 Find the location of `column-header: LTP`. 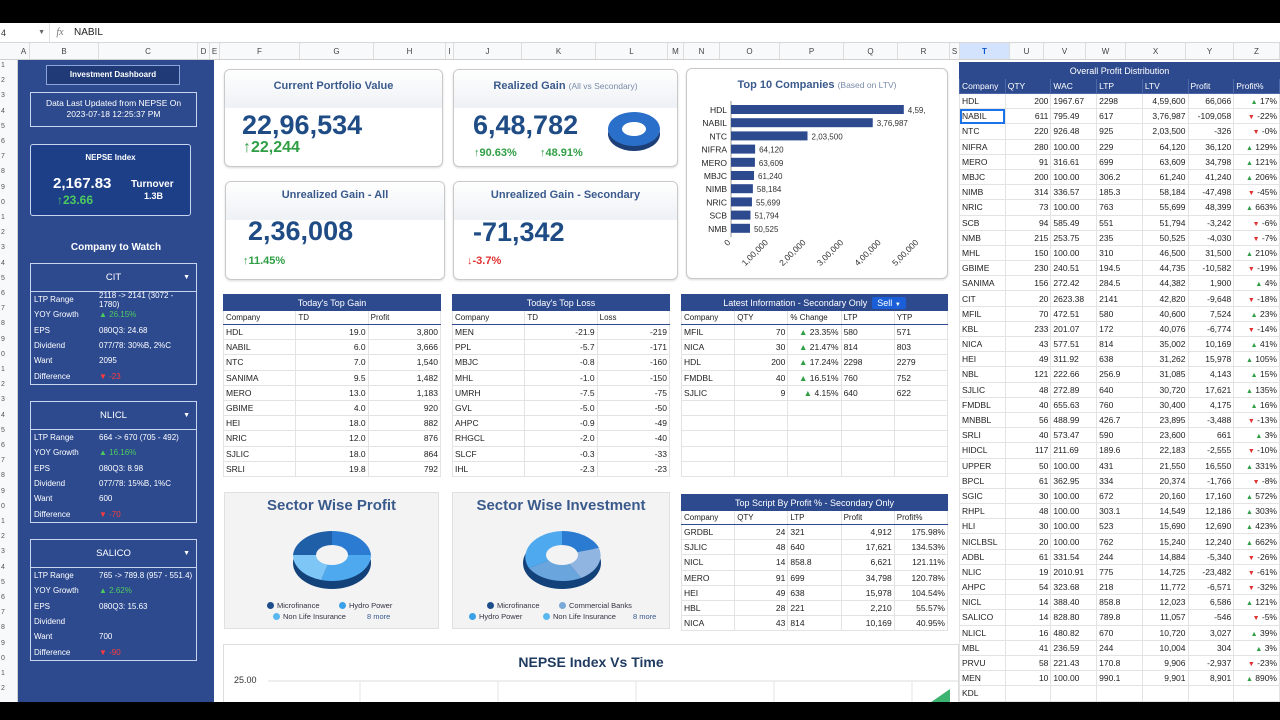

column-header: LTP is located at coordinates (1119, 86).